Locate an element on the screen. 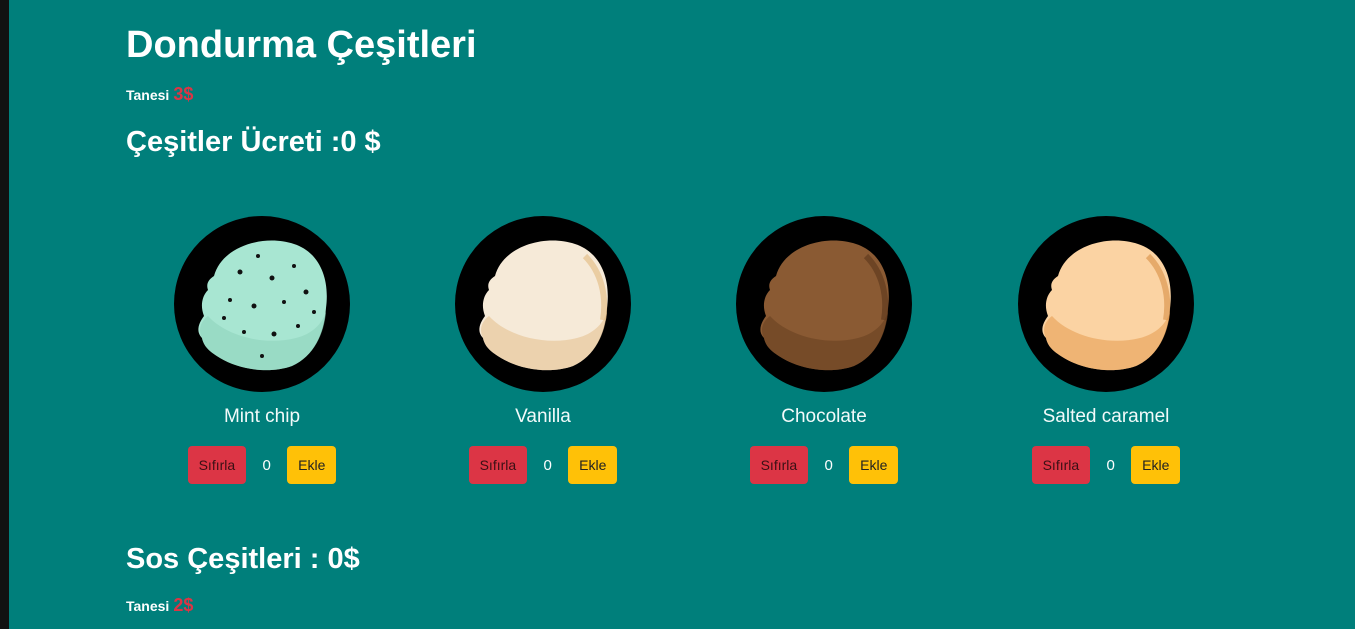 This screenshot has height=629, width=1355. sauce-price-label: Tanesi is located at coordinates (148, 606).